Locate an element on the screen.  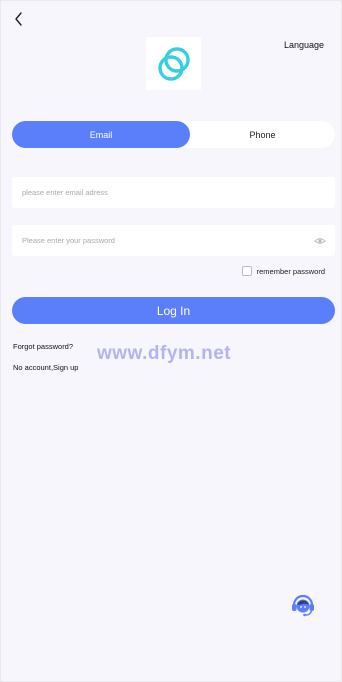
remember-password-checkbox is located at coordinates (246, 271).